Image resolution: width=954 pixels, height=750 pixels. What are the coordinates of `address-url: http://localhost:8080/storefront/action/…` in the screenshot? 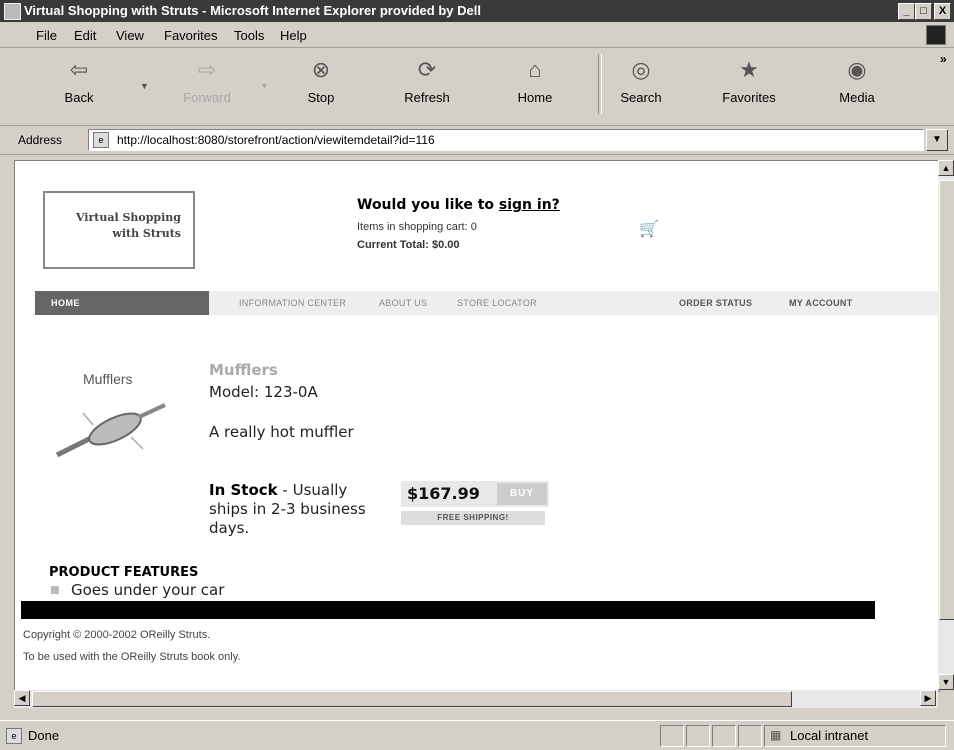 It's located at (276, 140).